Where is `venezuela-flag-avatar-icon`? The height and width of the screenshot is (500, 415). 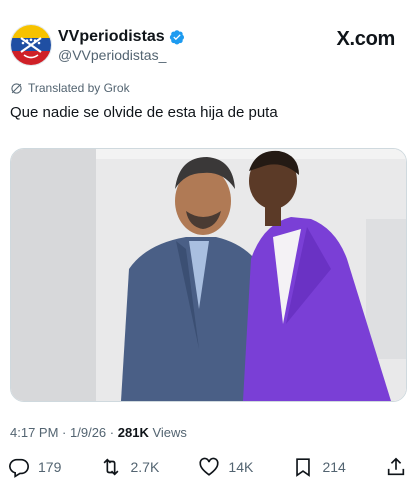 venezuela-flag-avatar-icon is located at coordinates (31, 45).